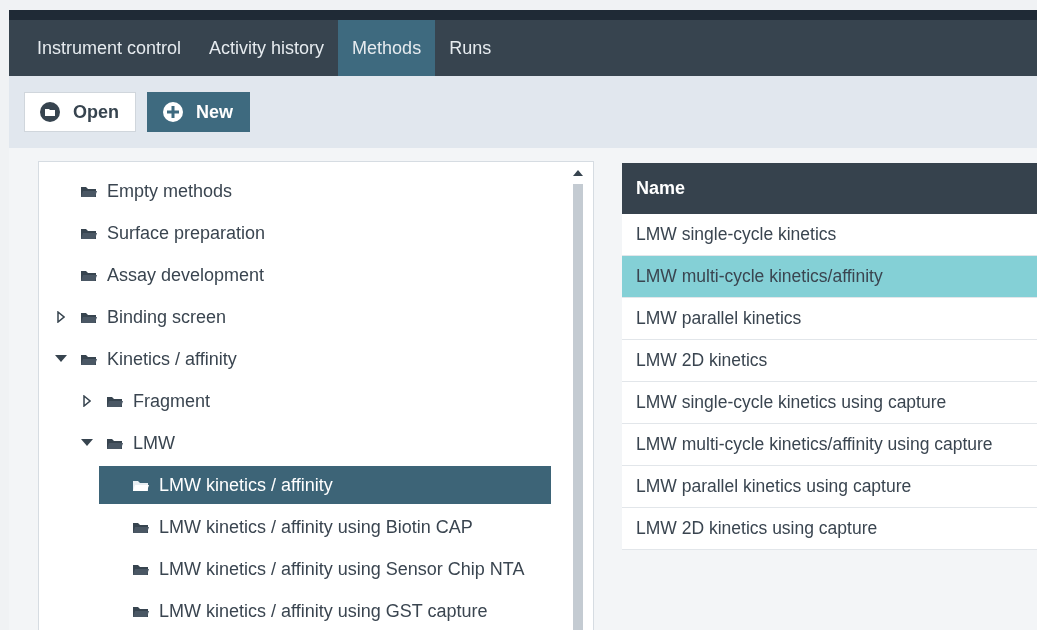 Image resolution: width=1037 pixels, height=630 pixels. Describe the element at coordinates (387, 48) in the screenshot. I see `nav-tab: Methods` at that location.